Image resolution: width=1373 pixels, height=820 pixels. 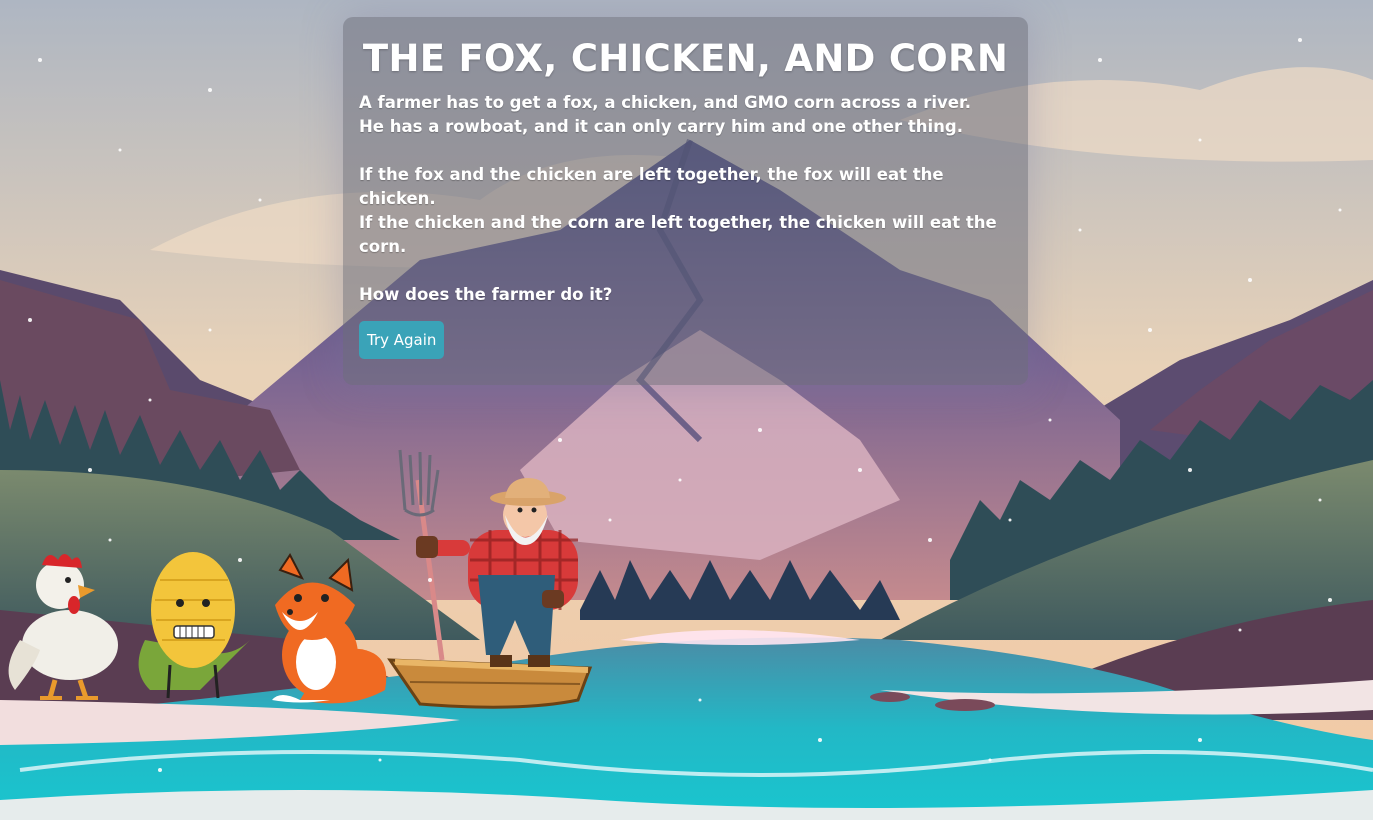 What do you see at coordinates (490, 683) in the screenshot?
I see `rowboat` at bounding box center [490, 683].